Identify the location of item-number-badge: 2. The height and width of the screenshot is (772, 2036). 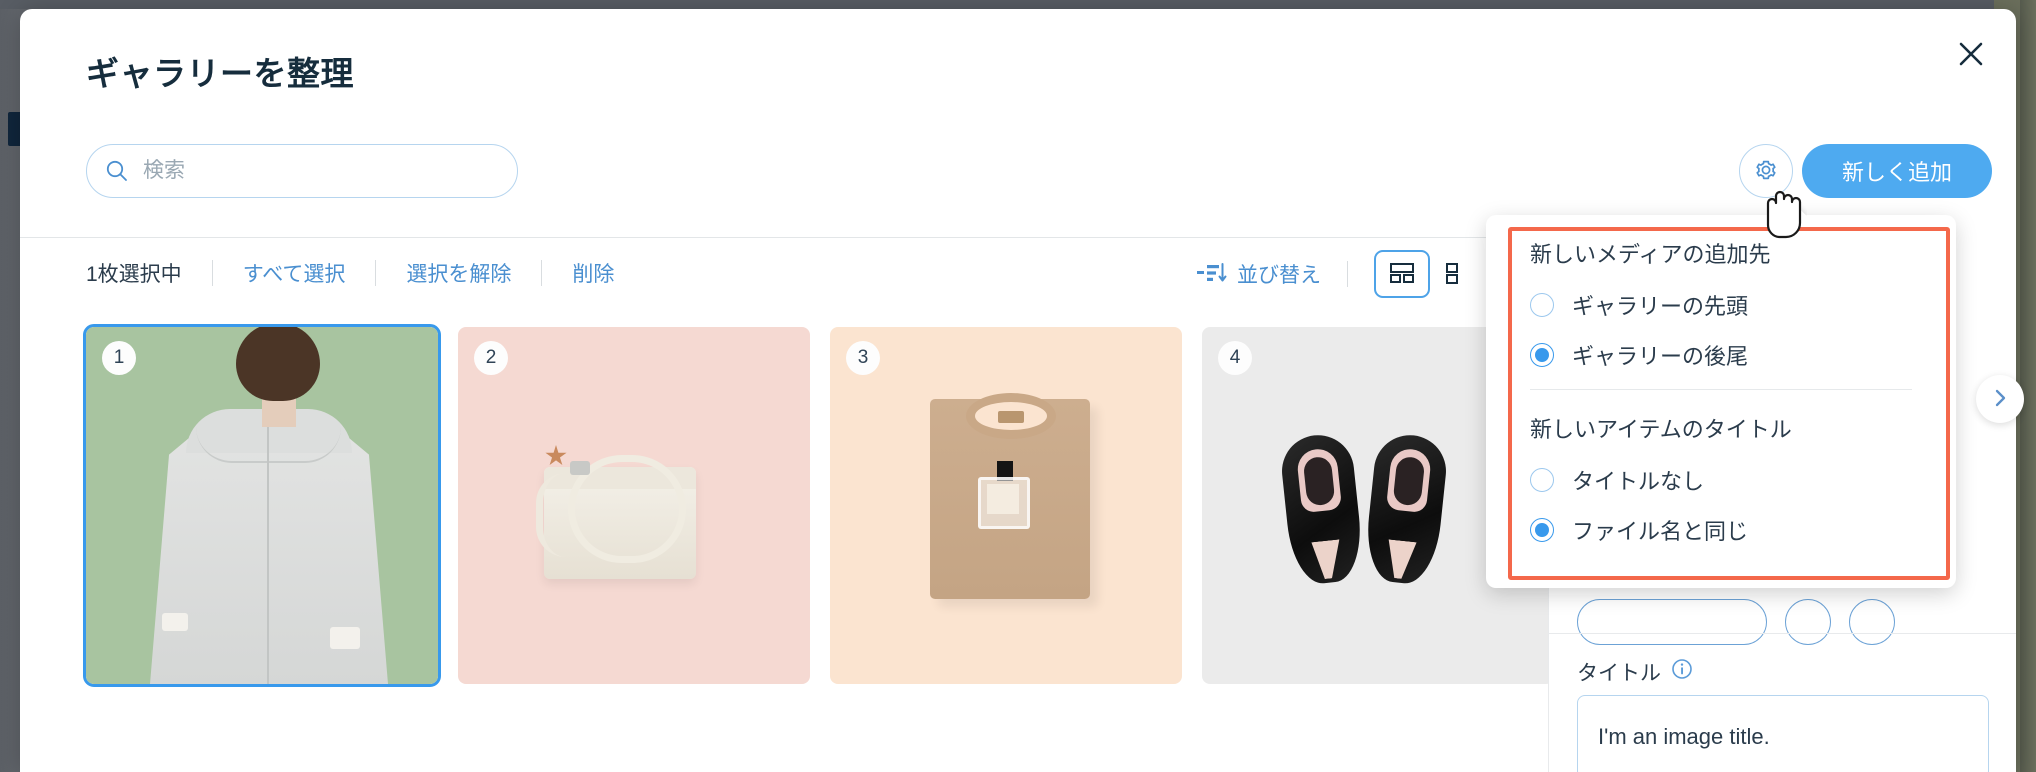
(491, 358).